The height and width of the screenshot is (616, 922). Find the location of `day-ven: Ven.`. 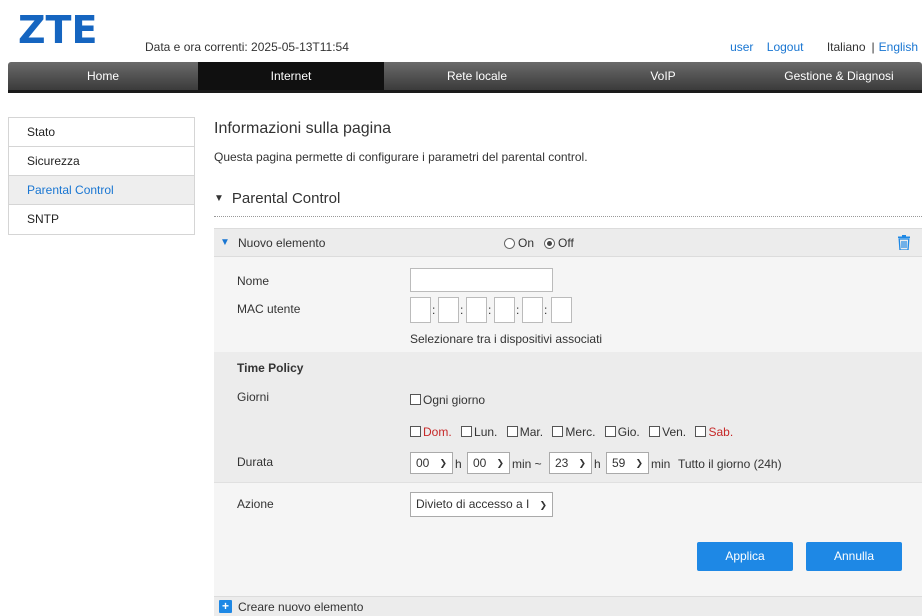

day-ven: Ven. is located at coordinates (667, 432).